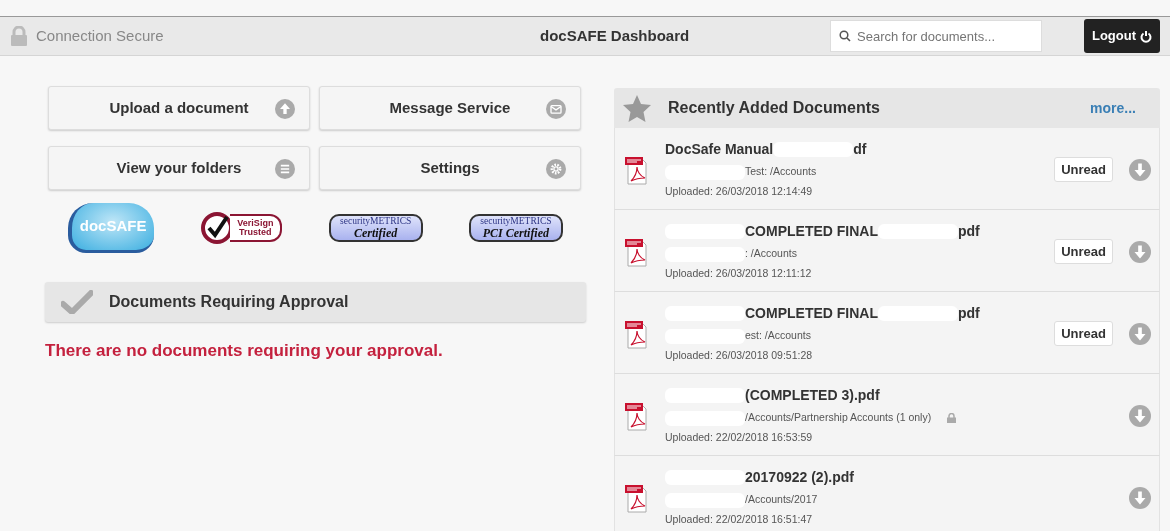 The width and height of the screenshot is (1170, 531). What do you see at coordinates (556, 169) in the screenshot?
I see `settings-icon` at bounding box center [556, 169].